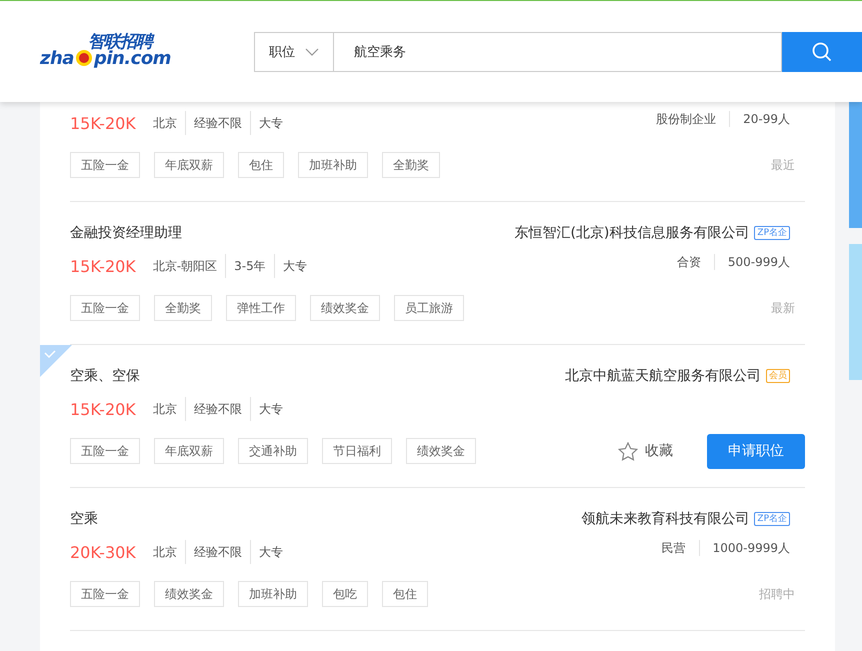  What do you see at coordinates (261, 308) in the screenshot?
I see `benefit-tag: 弹性工作` at bounding box center [261, 308].